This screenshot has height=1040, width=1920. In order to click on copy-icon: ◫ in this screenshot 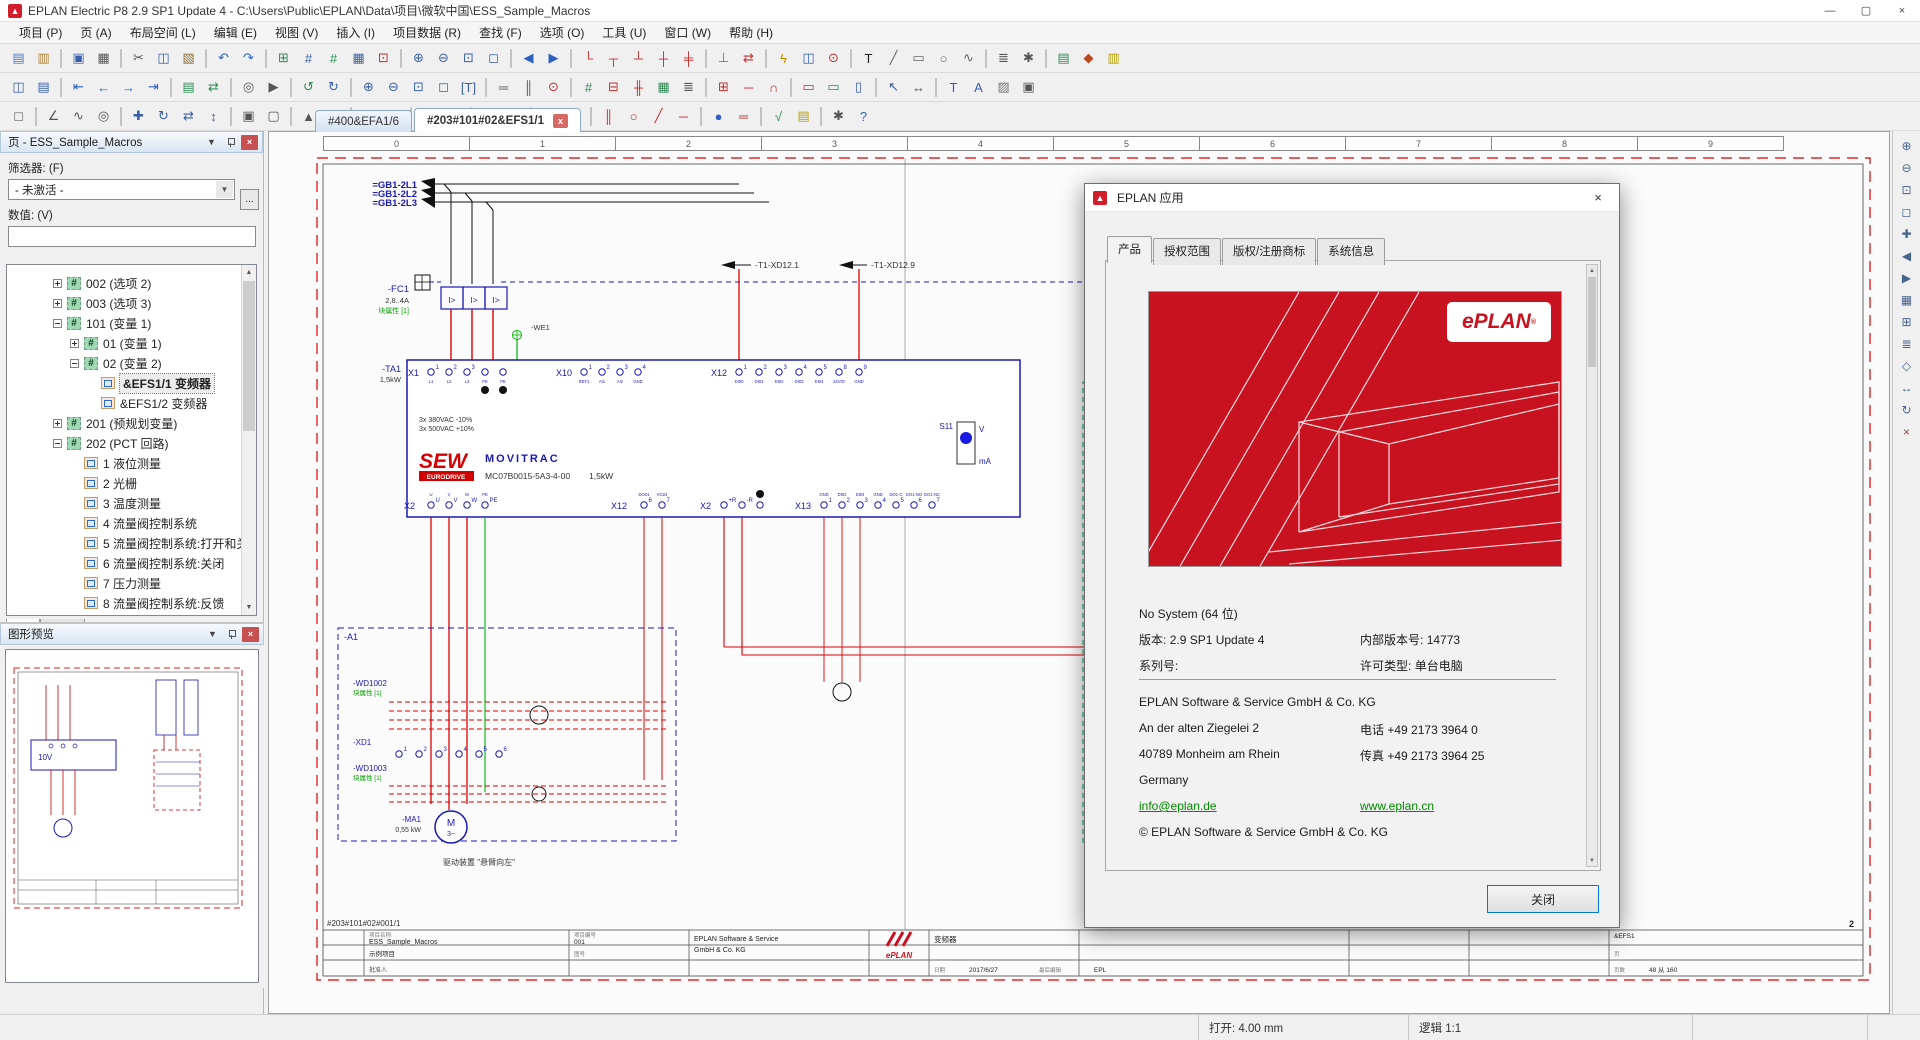, I will do `click(163, 58)`.